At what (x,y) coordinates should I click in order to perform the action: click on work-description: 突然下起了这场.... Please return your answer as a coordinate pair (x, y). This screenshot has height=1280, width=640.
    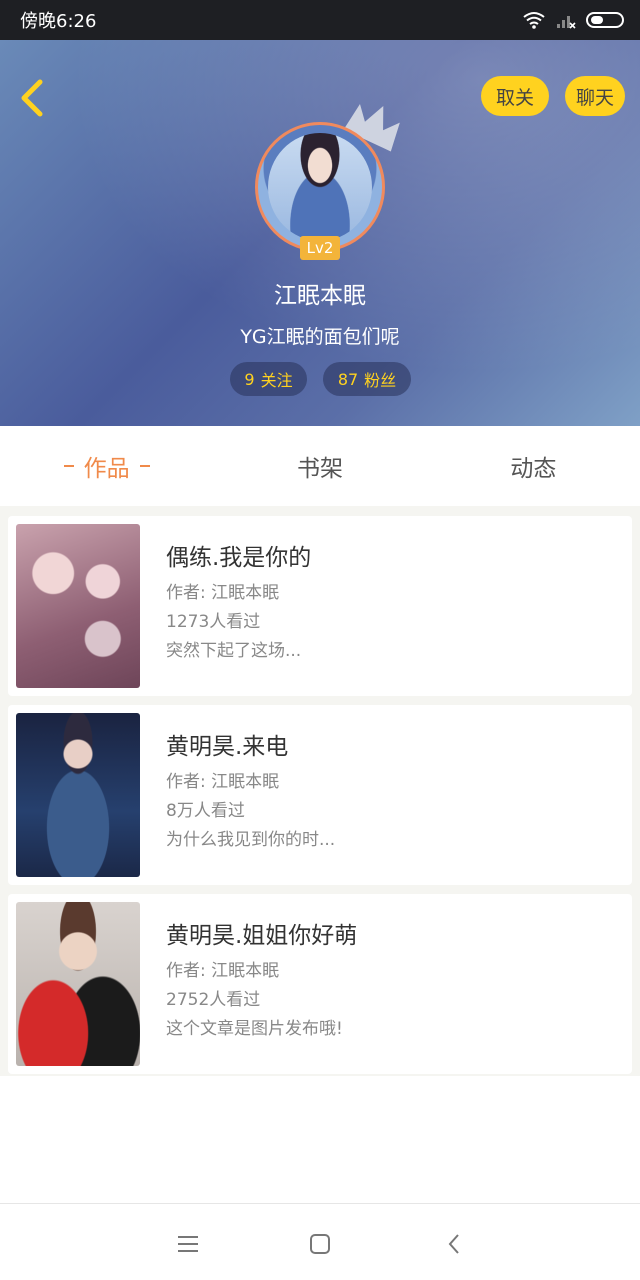
    Looking at the image, I should click on (234, 651).